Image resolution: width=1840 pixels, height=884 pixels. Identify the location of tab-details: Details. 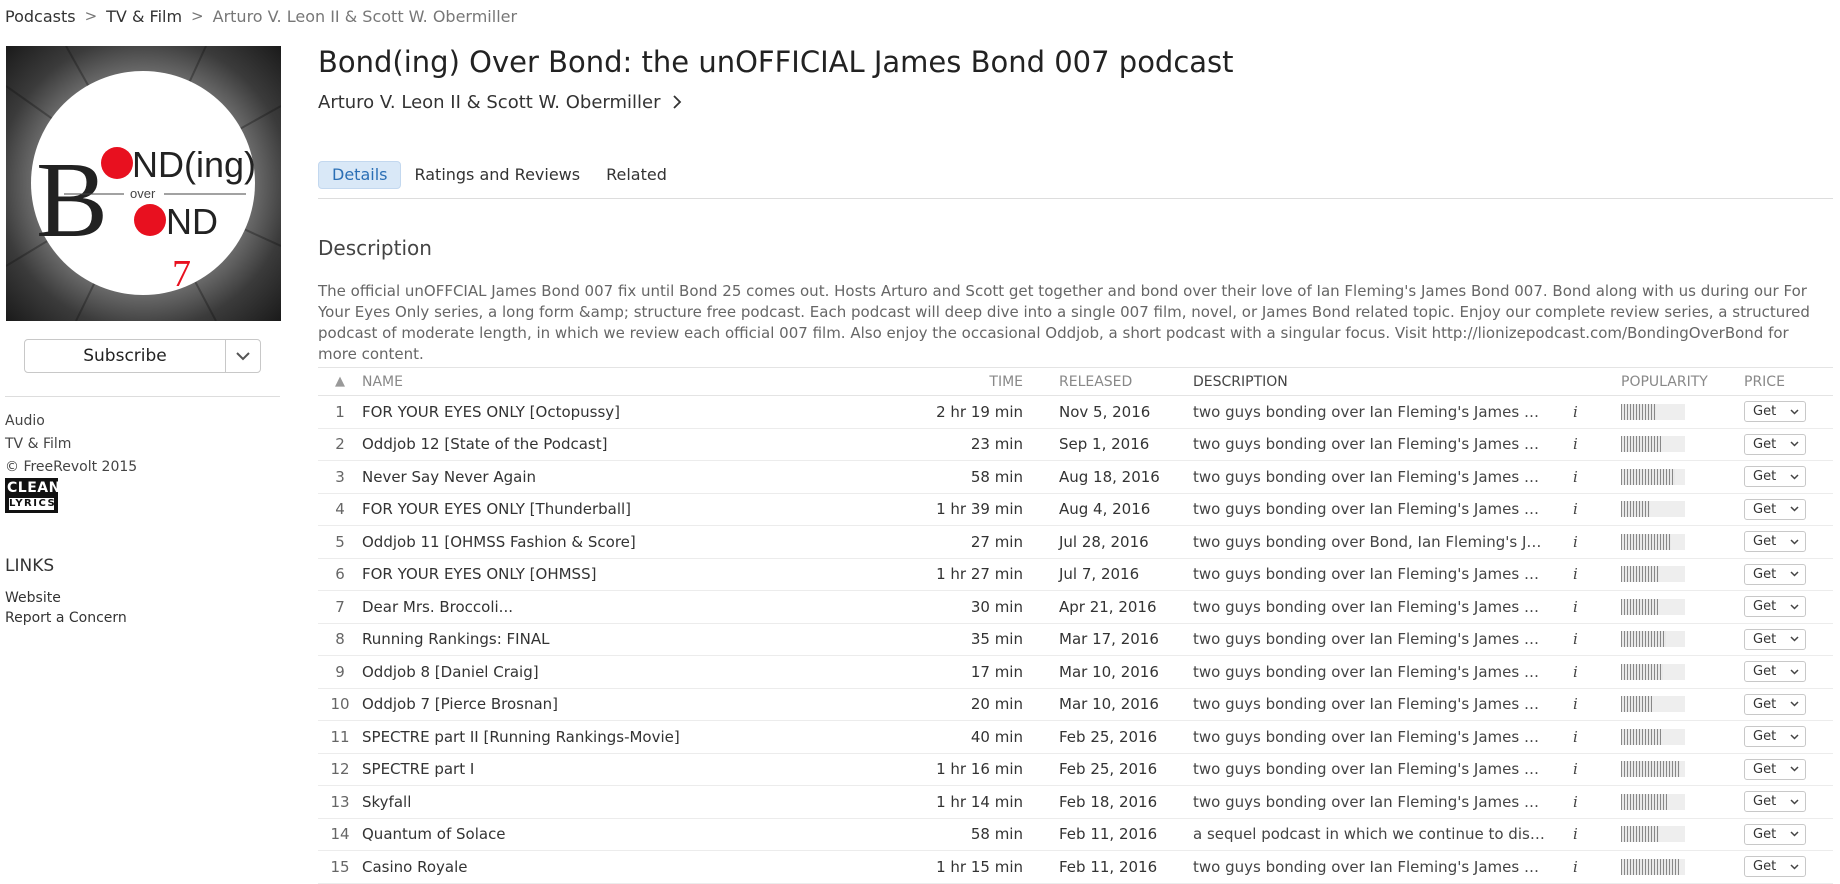
(360, 175).